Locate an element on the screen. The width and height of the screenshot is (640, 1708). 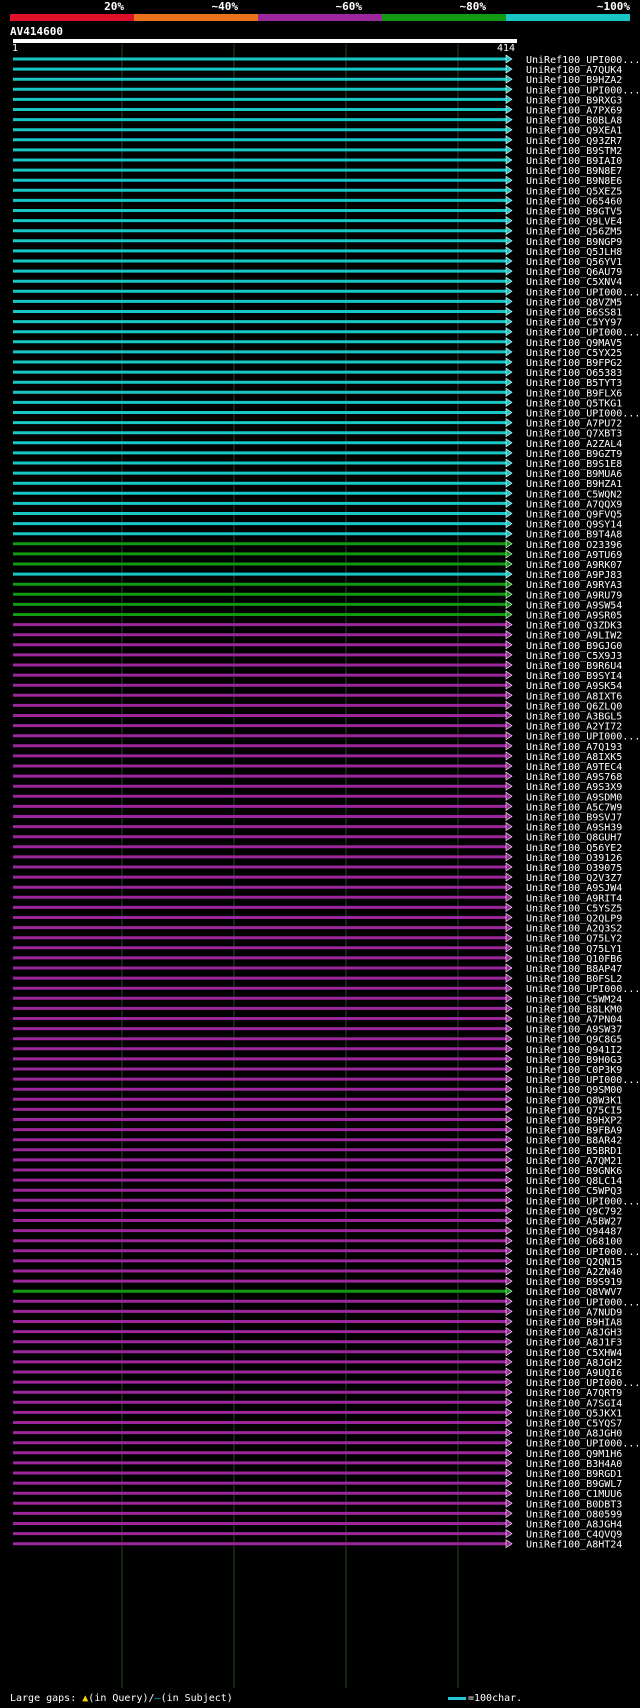
hit-row: UniRef100_A8HT24 is located at coordinates (317, 1545).